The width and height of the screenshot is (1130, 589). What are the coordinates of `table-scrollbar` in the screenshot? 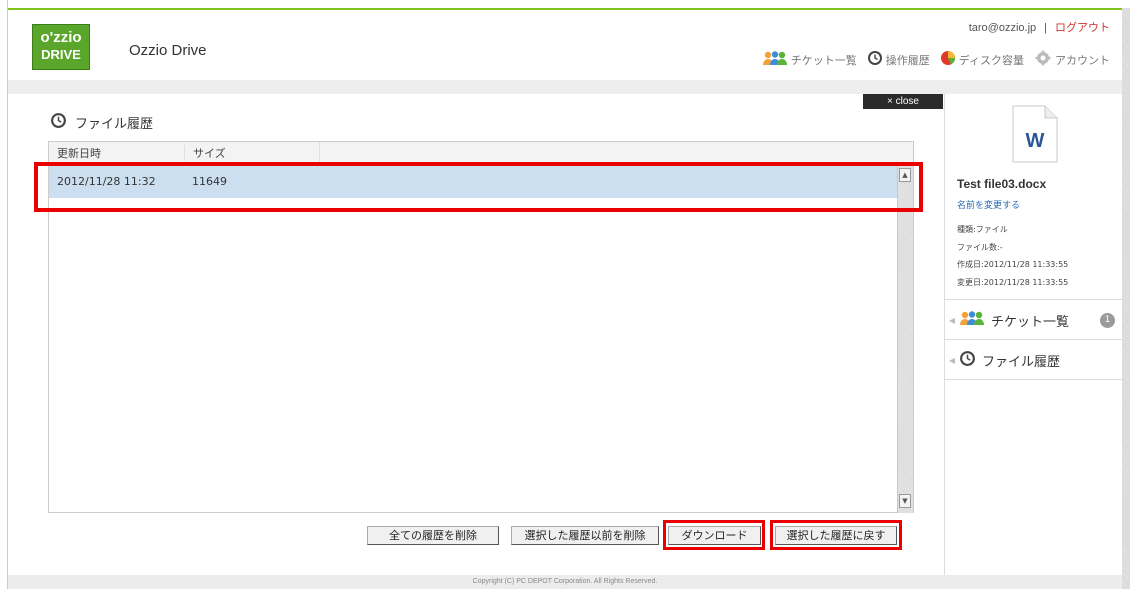 It's located at (905, 339).